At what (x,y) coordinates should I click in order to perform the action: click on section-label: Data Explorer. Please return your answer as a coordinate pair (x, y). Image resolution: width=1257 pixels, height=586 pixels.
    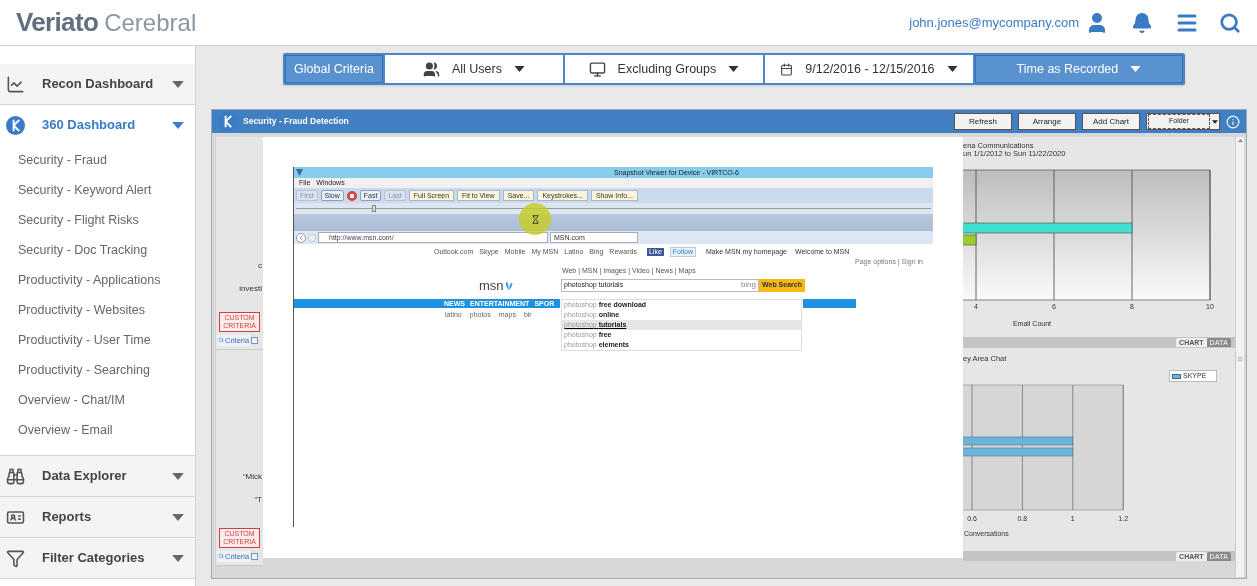
    Looking at the image, I should click on (85, 476).